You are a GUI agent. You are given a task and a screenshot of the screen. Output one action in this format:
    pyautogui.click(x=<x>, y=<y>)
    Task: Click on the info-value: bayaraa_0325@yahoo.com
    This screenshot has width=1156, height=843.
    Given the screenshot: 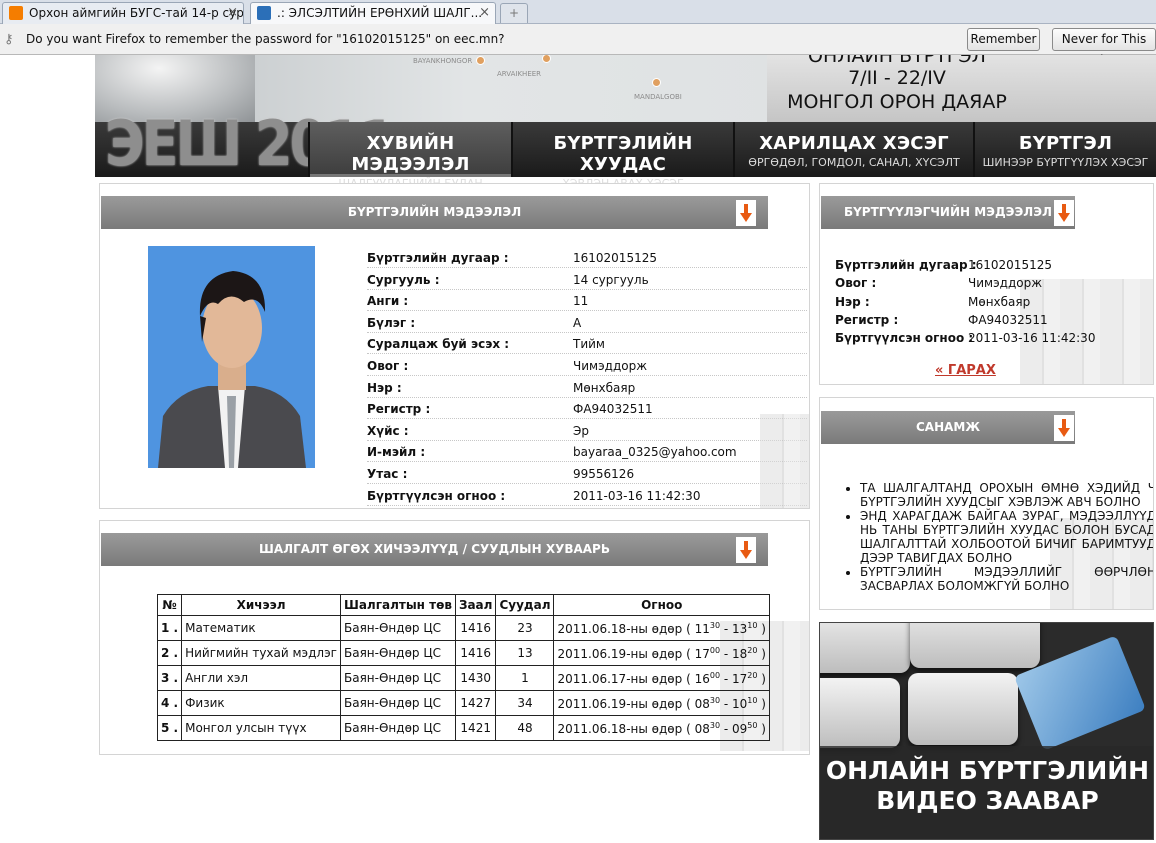 What is the action you would take?
    pyautogui.click(x=655, y=452)
    